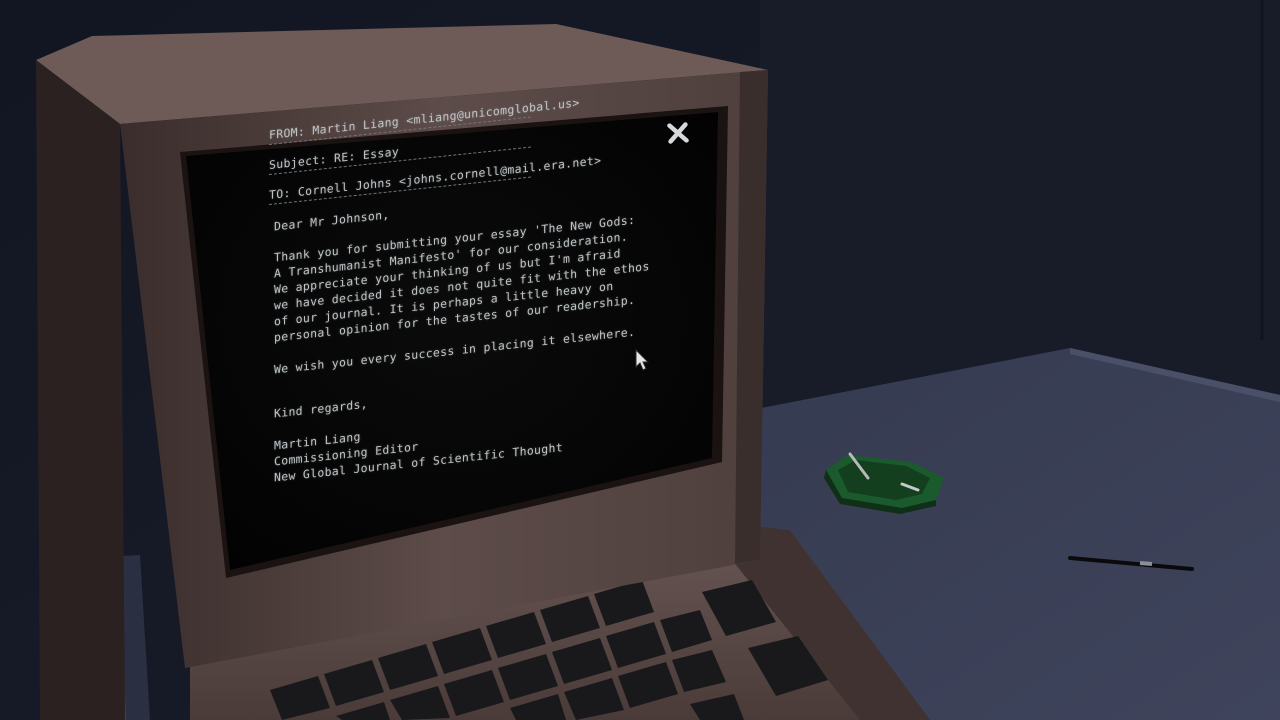 The height and width of the screenshot is (720, 1280). I want to click on close-button, so click(678, 133).